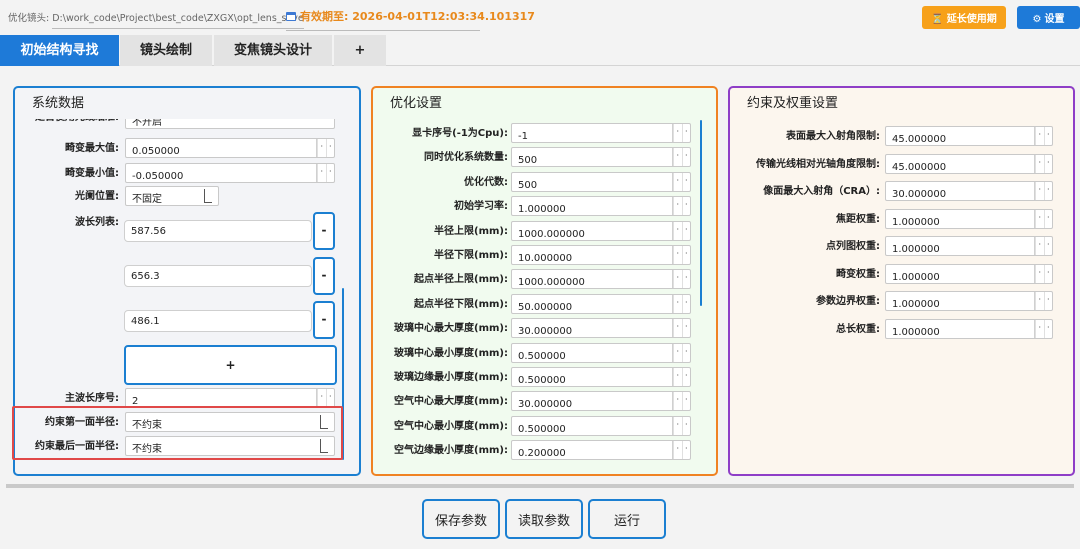 The image size is (1080, 549). I want to click on distortion-min-spinner: · ·, so click(325, 173).